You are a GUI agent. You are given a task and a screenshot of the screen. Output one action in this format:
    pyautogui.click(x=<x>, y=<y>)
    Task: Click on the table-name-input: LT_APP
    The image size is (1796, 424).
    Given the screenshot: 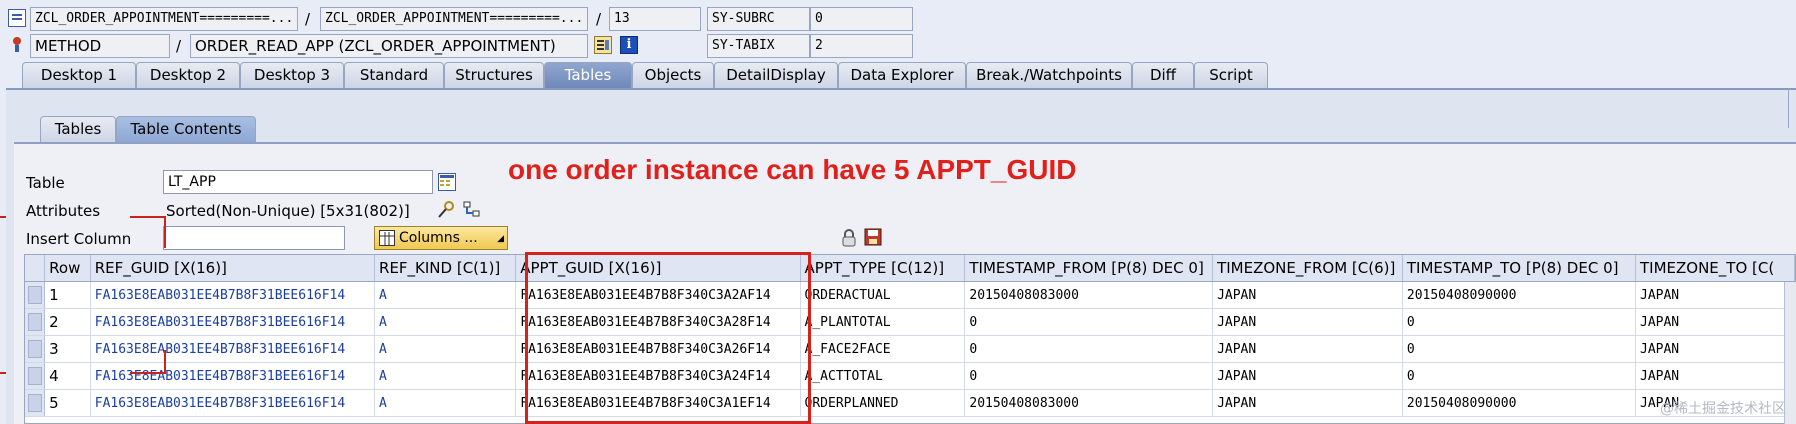 What is the action you would take?
    pyautogui.click(x=298, y=182)
    